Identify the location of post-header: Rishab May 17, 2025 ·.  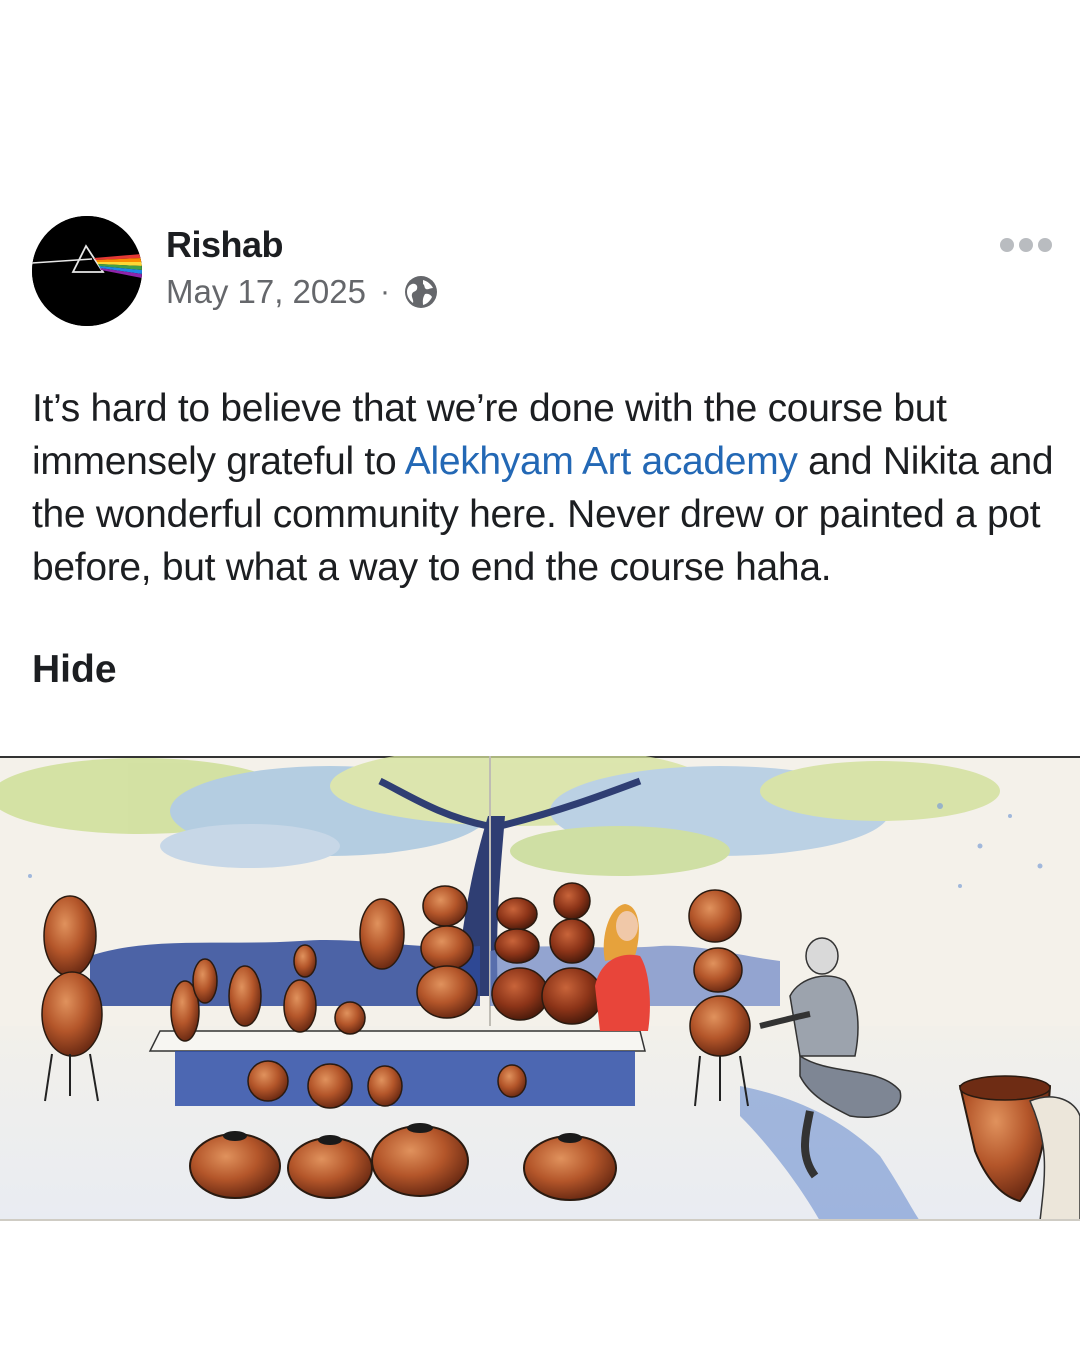
(542, 272).